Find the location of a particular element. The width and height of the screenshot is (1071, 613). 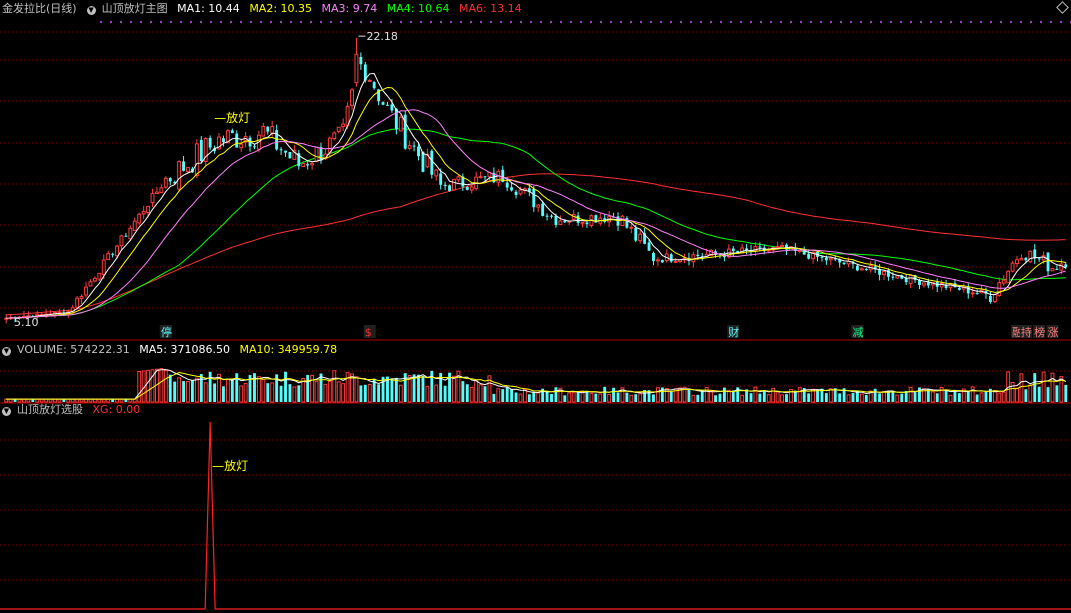

event-marker: $ is located at coordinates (368, 332).